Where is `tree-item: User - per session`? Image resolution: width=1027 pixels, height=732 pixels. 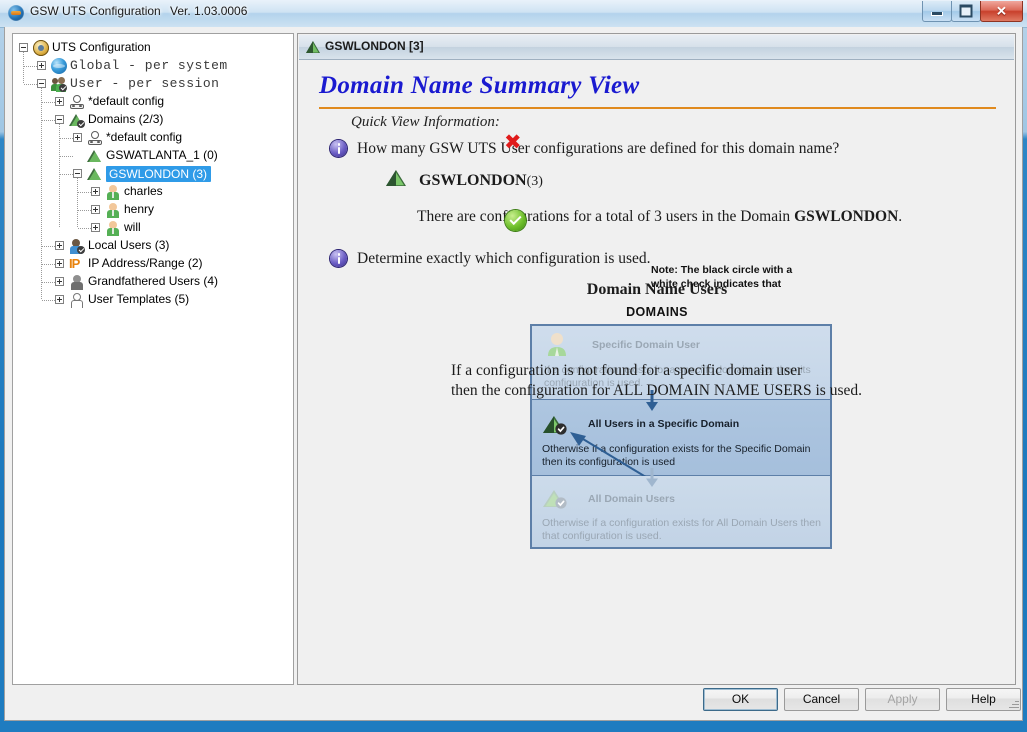
tree-item: User - per session is located at coordinates (153, 84).